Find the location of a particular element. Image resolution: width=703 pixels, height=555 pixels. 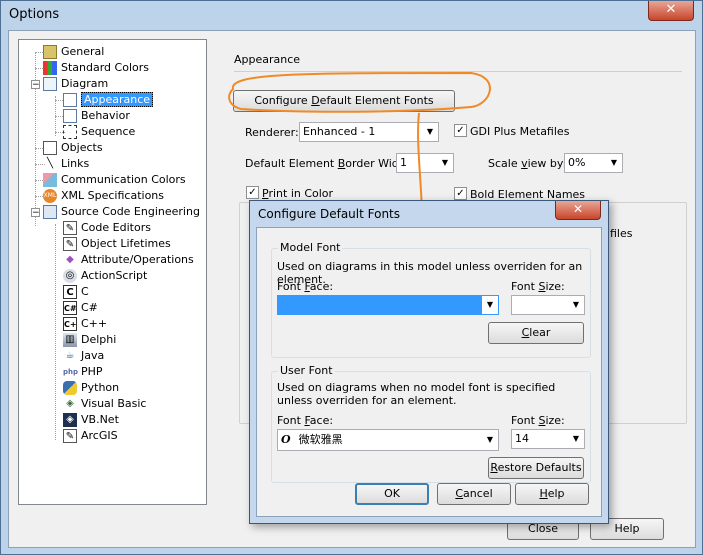

model-font-group-label: Model Font is located at coordinates (310, 247).